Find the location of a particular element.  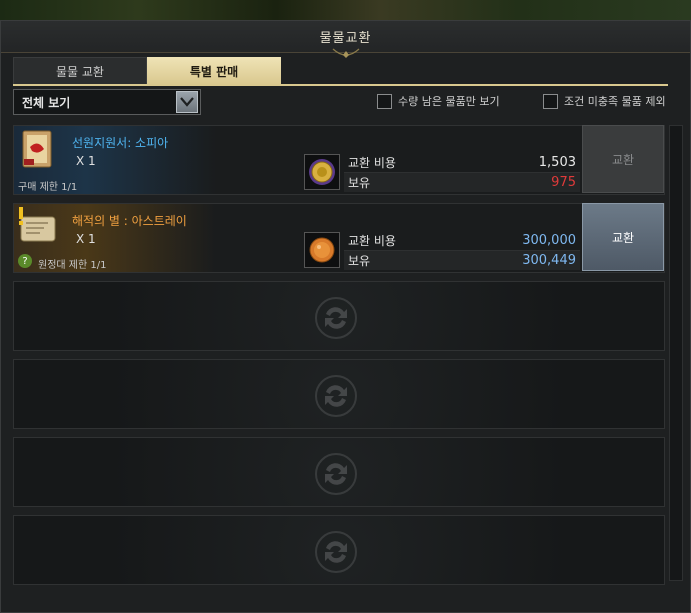

owned-value: 975 is located at coordinates (563, 182).